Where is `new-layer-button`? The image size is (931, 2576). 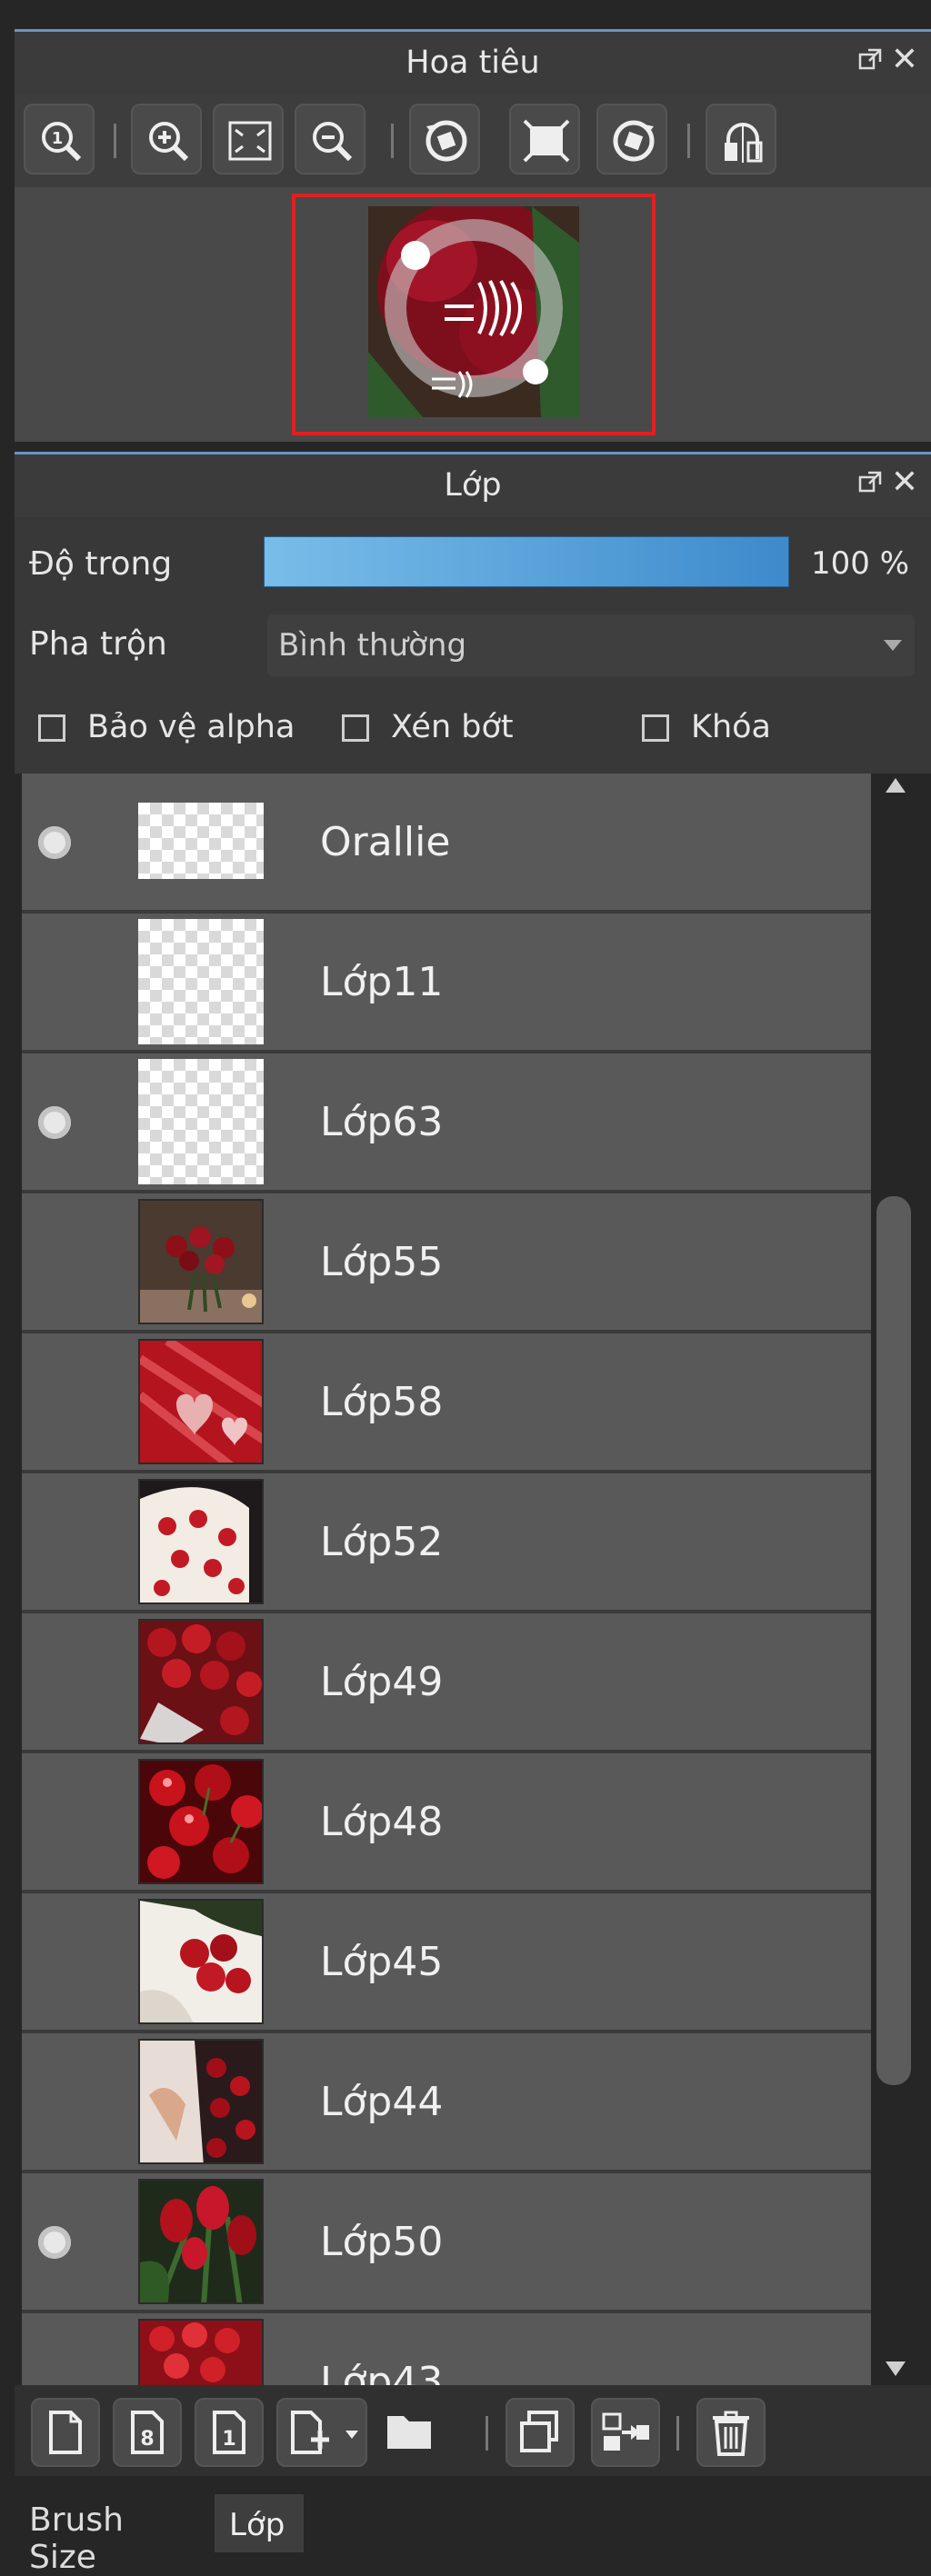 new-layer-button is located at coordinates (65, 2432).